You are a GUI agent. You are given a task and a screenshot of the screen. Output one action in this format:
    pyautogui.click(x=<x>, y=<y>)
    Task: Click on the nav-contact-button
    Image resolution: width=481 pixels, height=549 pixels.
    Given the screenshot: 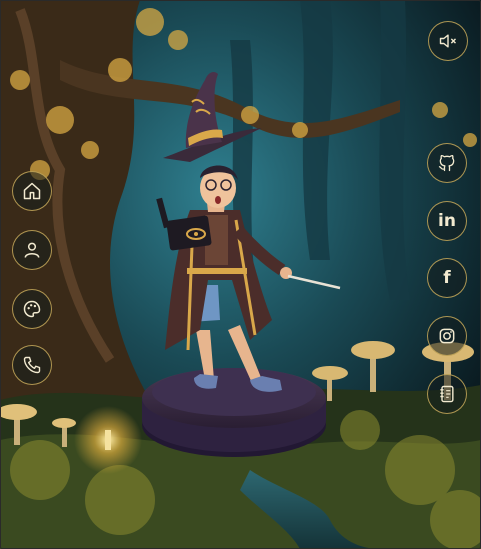 What is the action you would take?
    pyautogui.click(x=32, y=365)
    